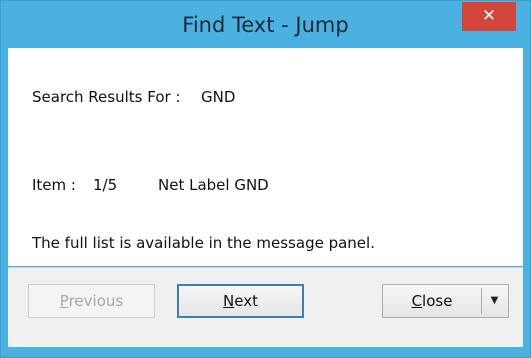  What do you see at coordinates (105, 185) in the screenshot?
I see `item-position: 1/5` at bounding box center [105, 185].